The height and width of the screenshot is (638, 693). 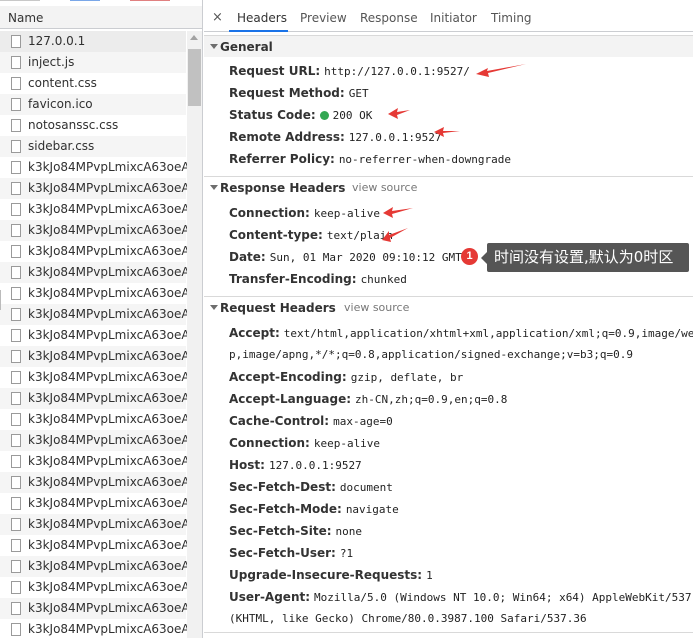 What do you see at coordinates (247, 465) in the screenshot?
I see `header-key: Host:` at bounding box center [247, 465].